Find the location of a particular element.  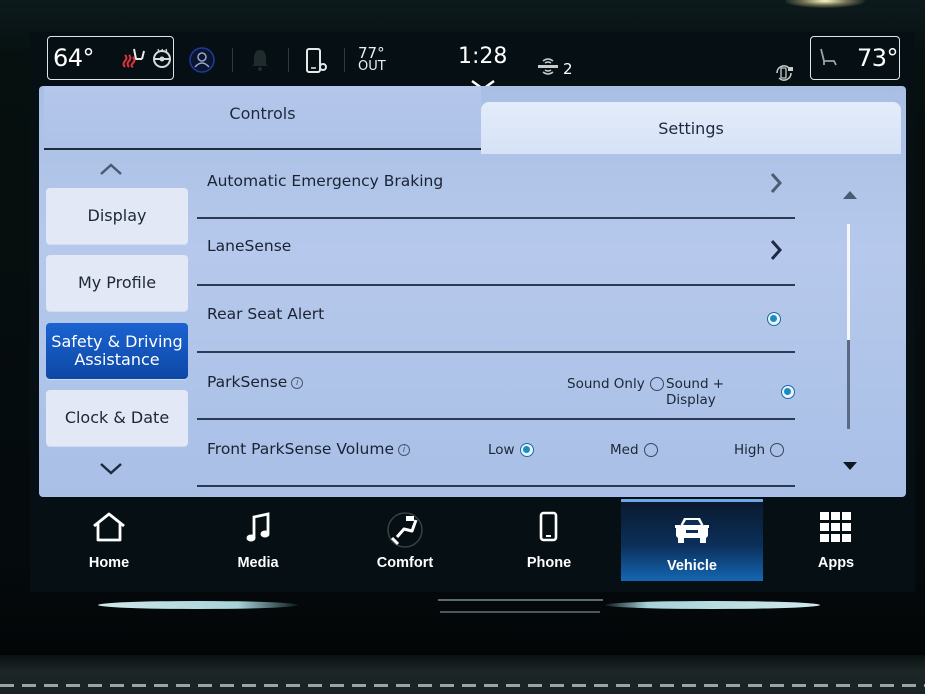

parksense-option-sound-display: Sound + Display is located at coordinates (730, 392).